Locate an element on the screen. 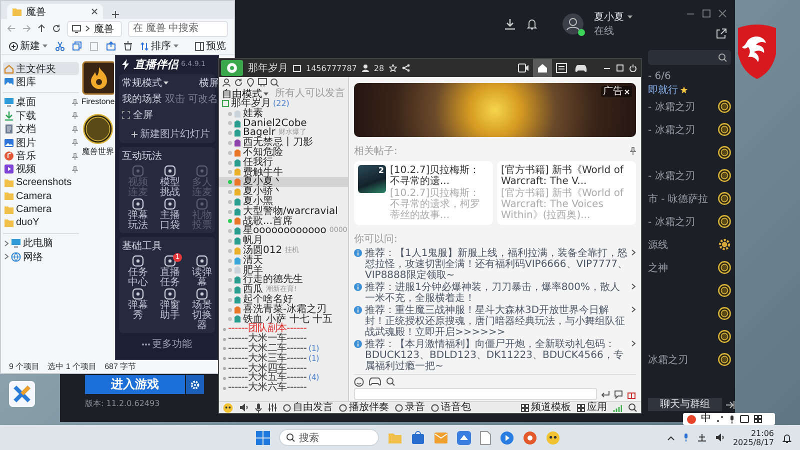 Image resolution: width=800 pixels, height=450 pixels. sidebar-item: 文档 is located at coordinates (41, 129).